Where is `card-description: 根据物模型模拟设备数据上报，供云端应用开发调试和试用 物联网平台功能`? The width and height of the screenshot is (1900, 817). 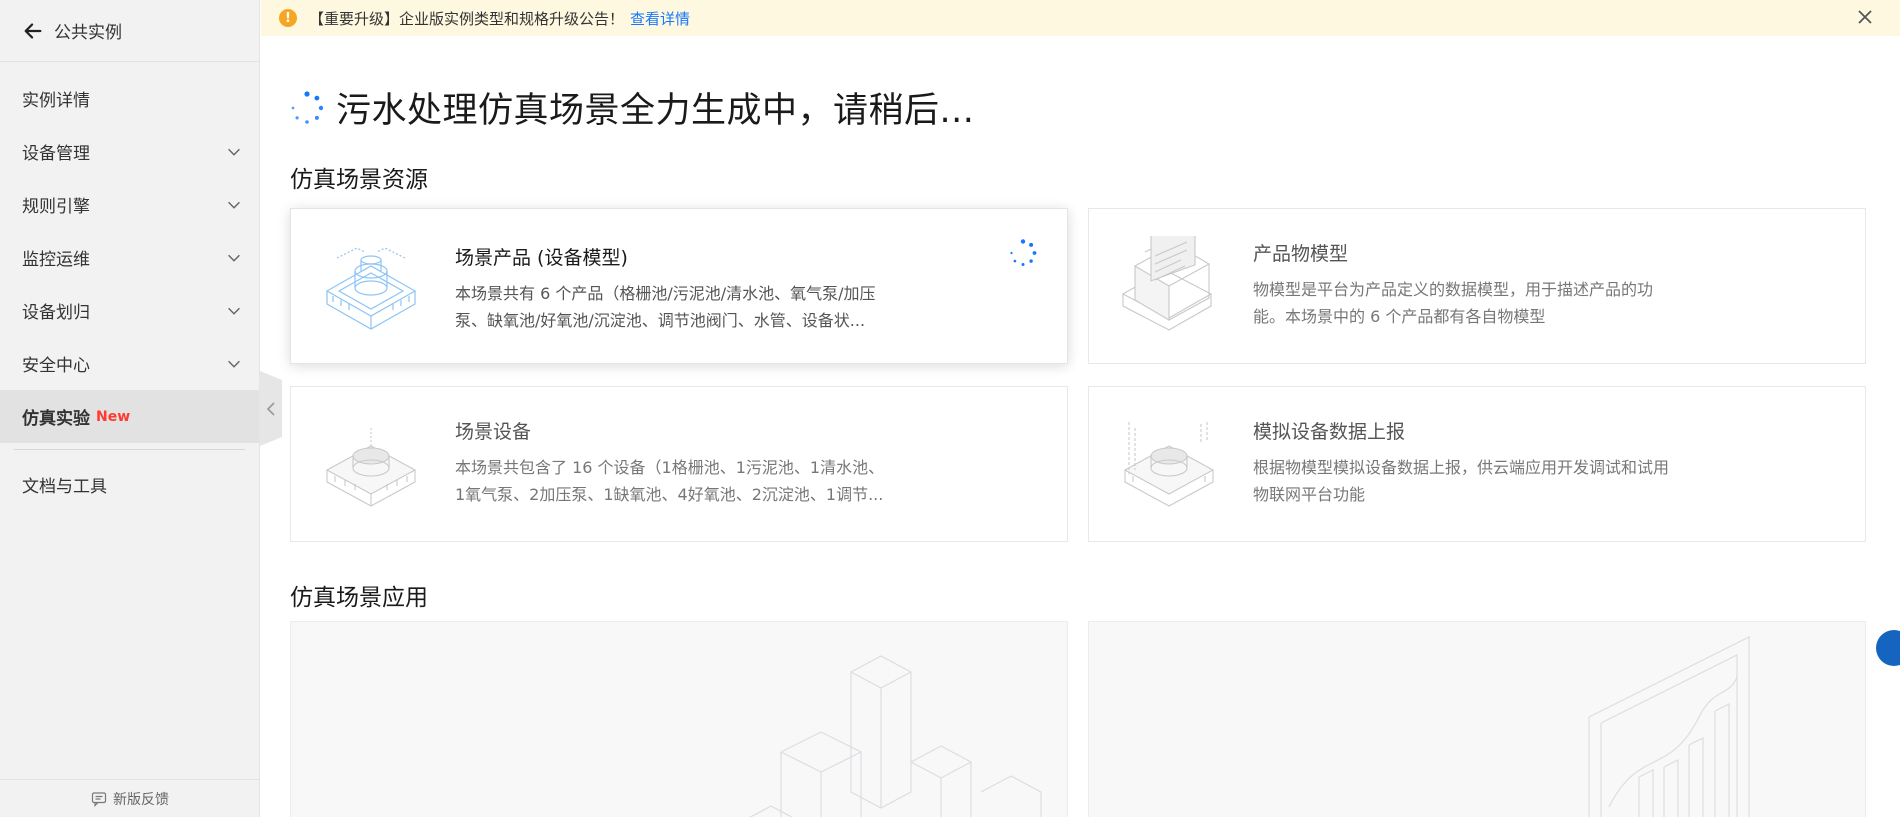 card-description: 根据物模型模拟设备数据上报，供云端应用开发调试和试用 物联网平台功能 is located at coordinates (1491, 481).